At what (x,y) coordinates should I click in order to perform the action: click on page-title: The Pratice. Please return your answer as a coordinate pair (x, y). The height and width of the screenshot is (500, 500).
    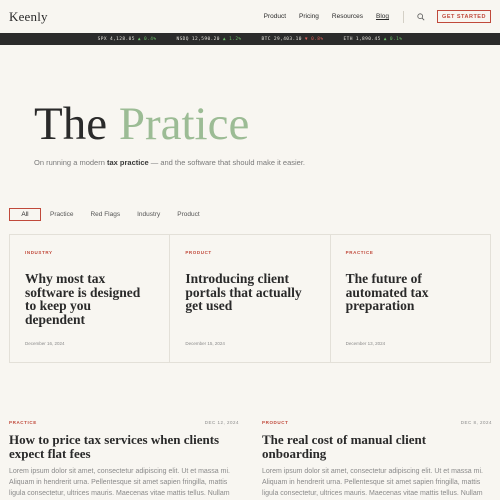
    Looking at the image, I should click on (254, 124).